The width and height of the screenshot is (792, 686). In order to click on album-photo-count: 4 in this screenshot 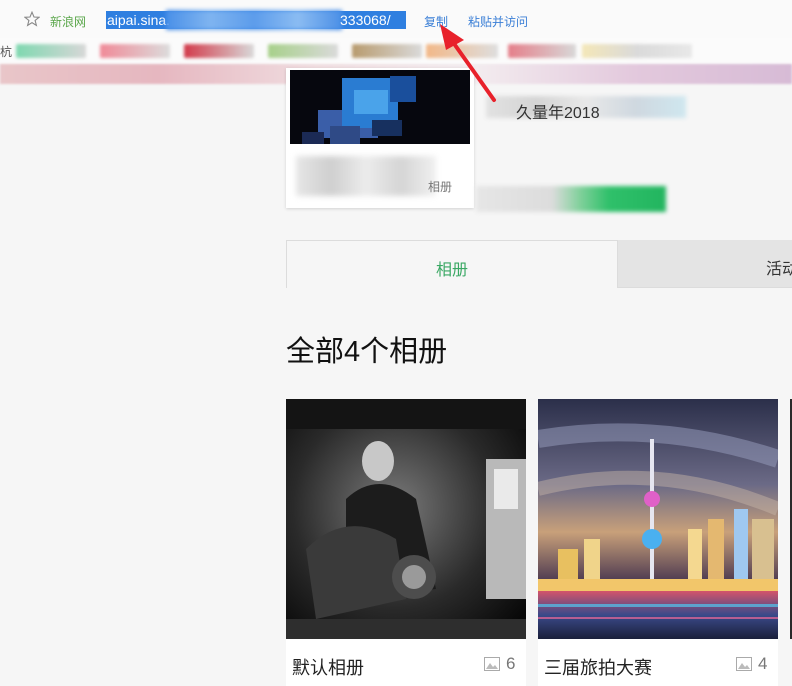, I will do `click(763, 663)`.